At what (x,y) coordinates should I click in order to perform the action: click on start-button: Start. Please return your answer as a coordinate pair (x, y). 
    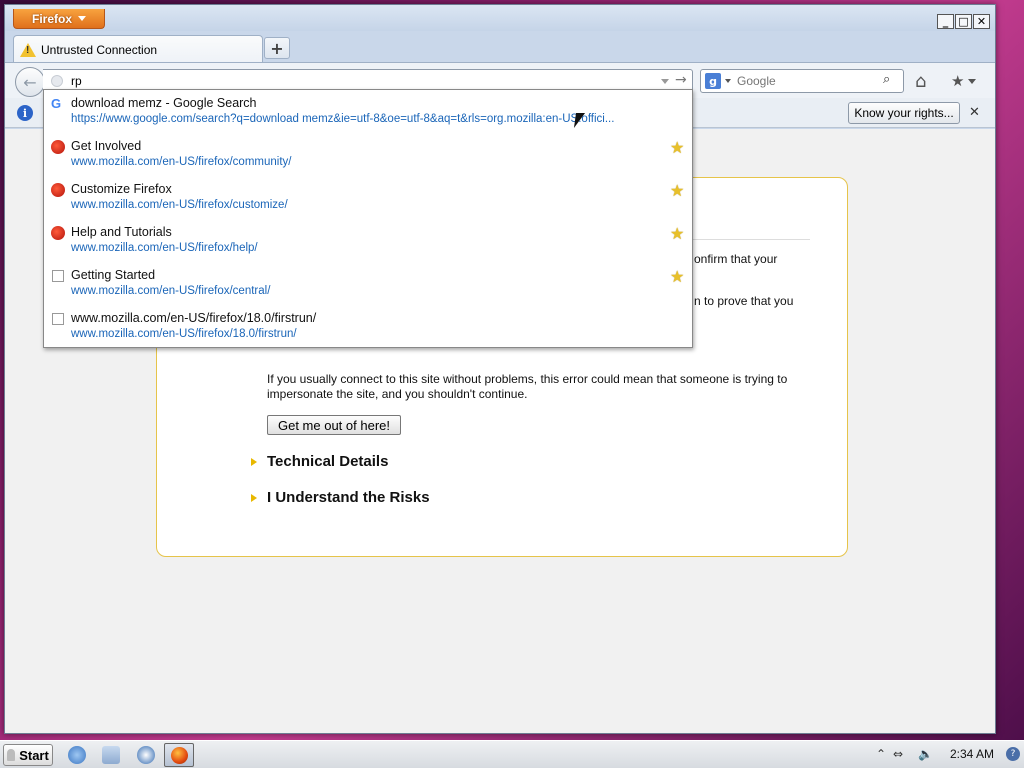
    Looking at the image, I should click on (28, 755).